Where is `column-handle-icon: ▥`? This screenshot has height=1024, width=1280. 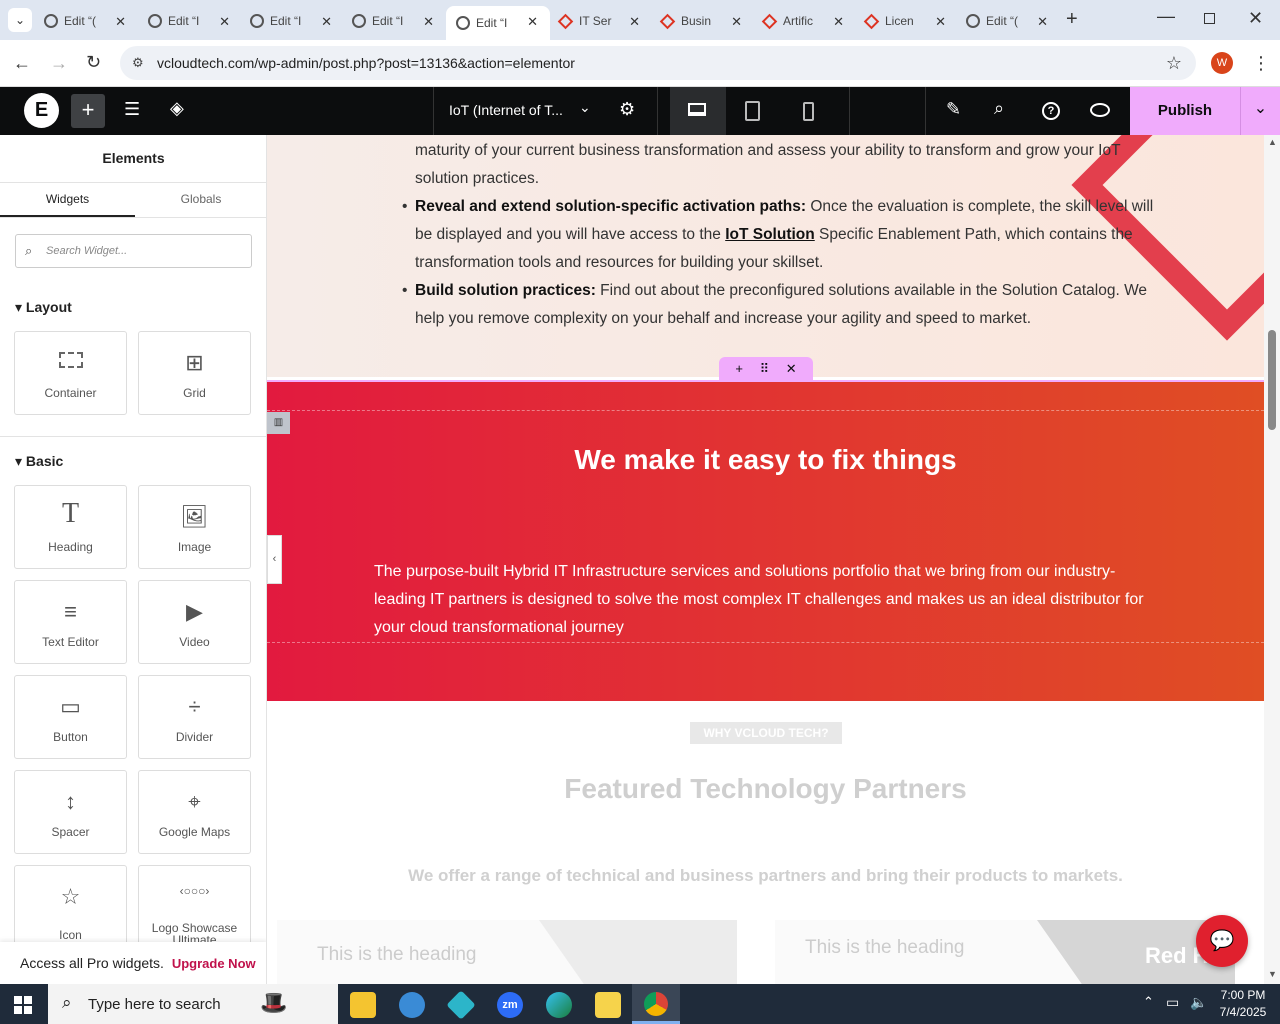
column-handle-icon: ▥ is located at coordinates (278, 423).